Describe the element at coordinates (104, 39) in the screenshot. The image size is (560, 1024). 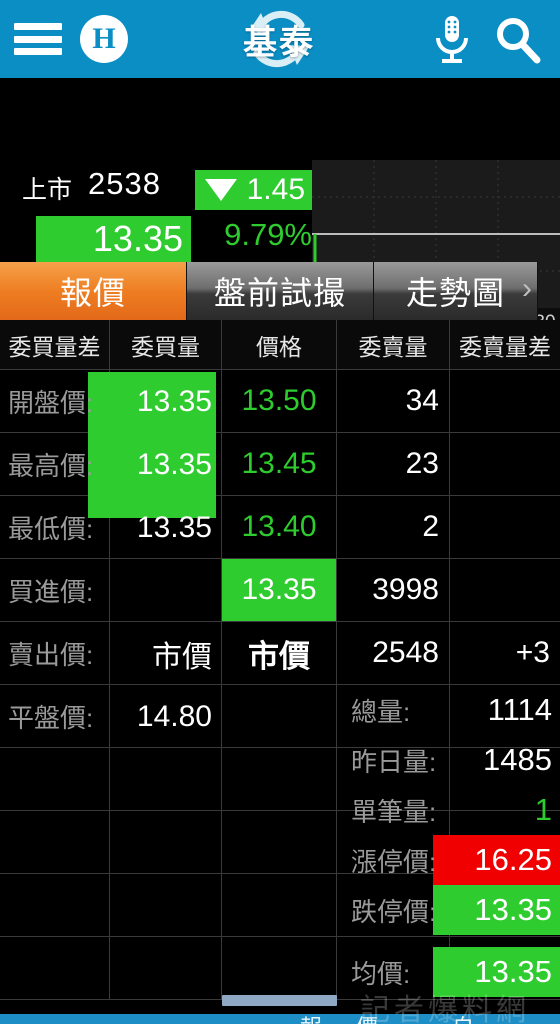
I see `brand-logo-icon: H` at that location.